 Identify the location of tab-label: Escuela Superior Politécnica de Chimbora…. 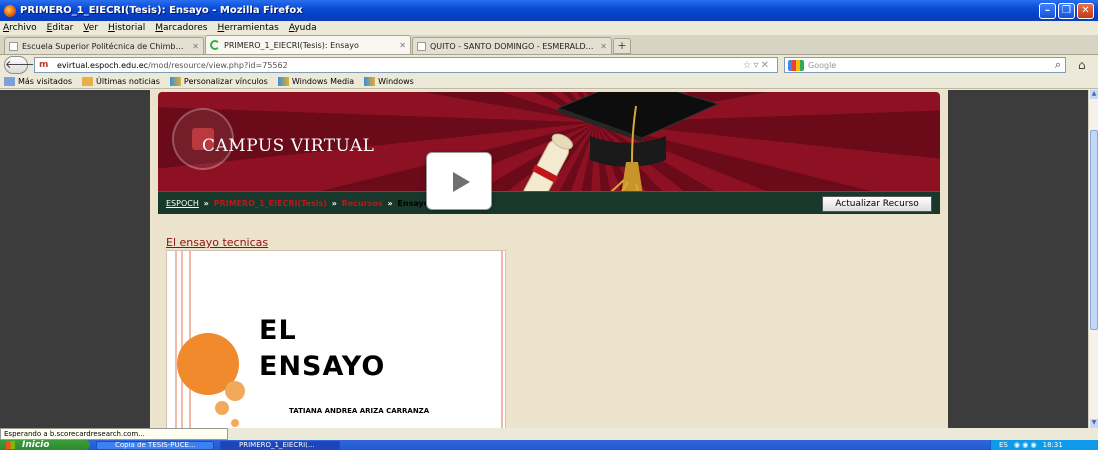
(104, 46).